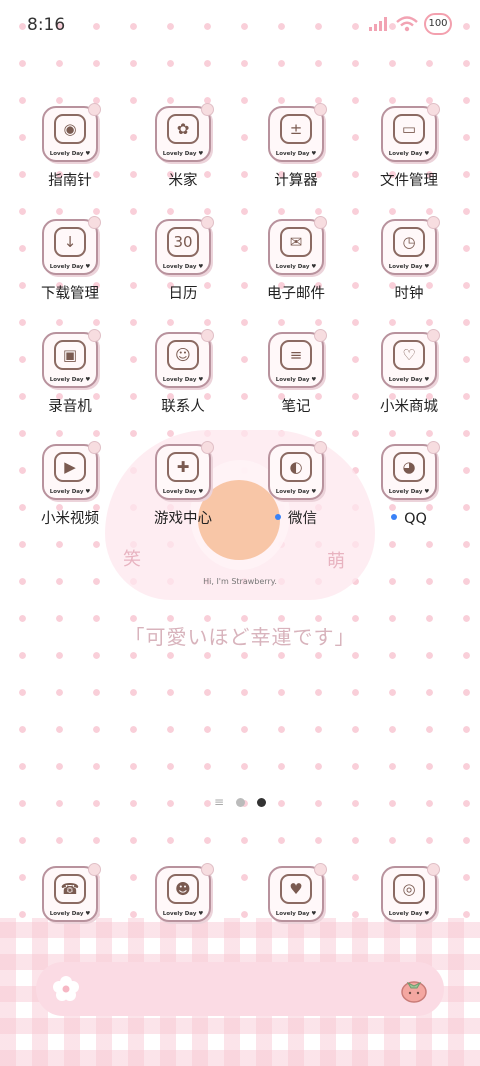 This screenshot has width=480, height=1066. Describe the element at coordinates (70, 129) in the screenshot. I see `app-glyph-icon: ◉` at that location.